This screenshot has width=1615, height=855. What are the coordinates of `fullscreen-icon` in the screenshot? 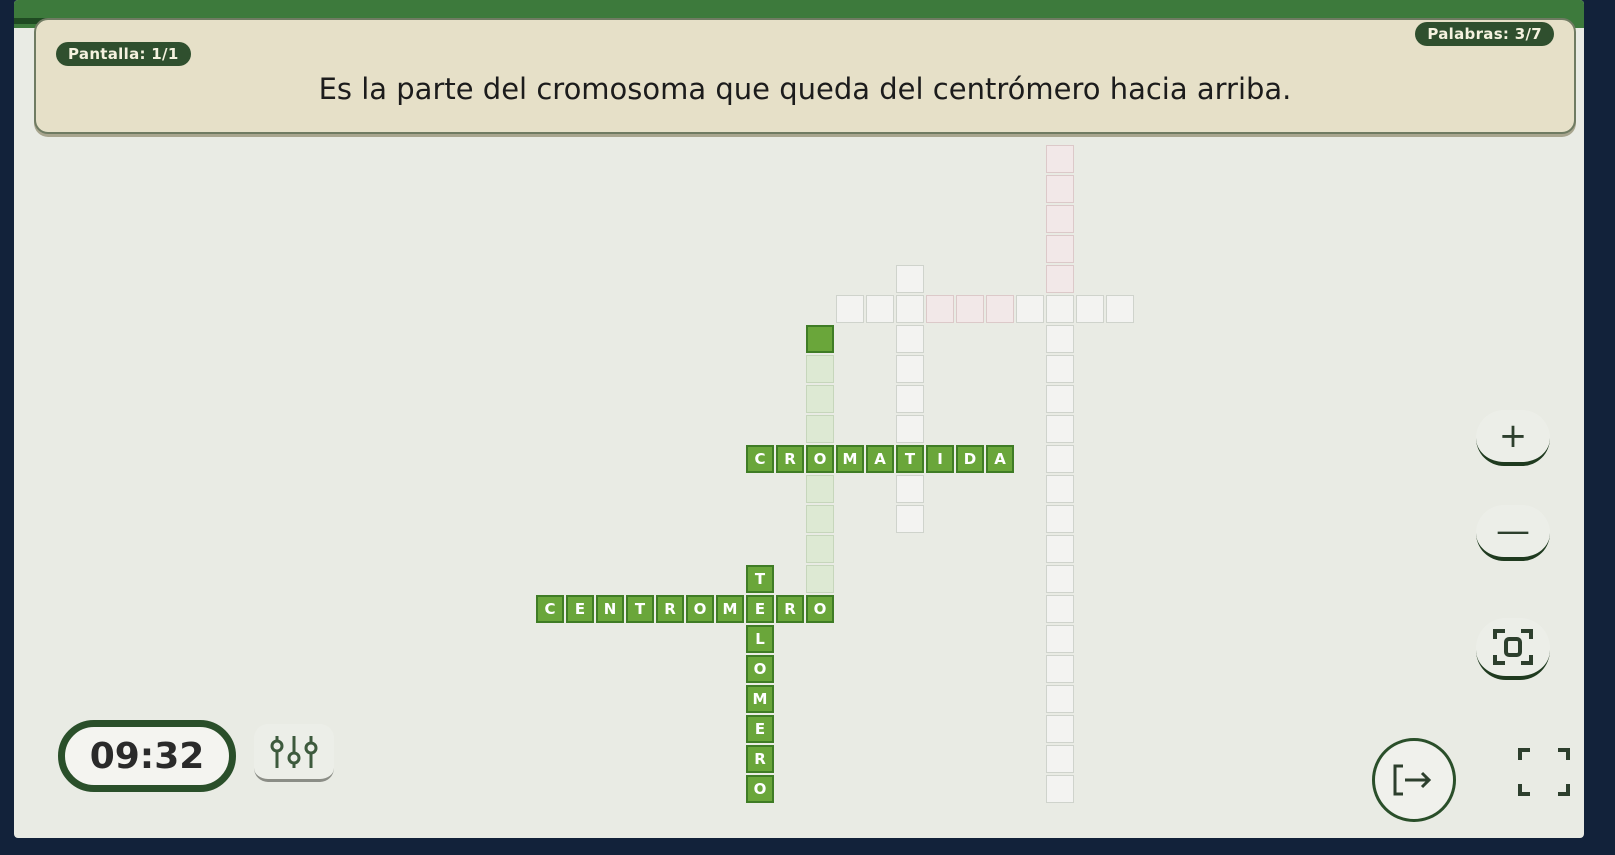 It's located at (1544, 772).